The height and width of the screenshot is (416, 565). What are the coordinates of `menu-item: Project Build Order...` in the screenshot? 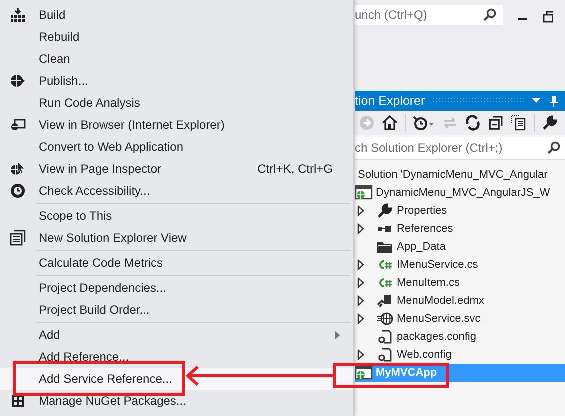 It's located at (176, 310).